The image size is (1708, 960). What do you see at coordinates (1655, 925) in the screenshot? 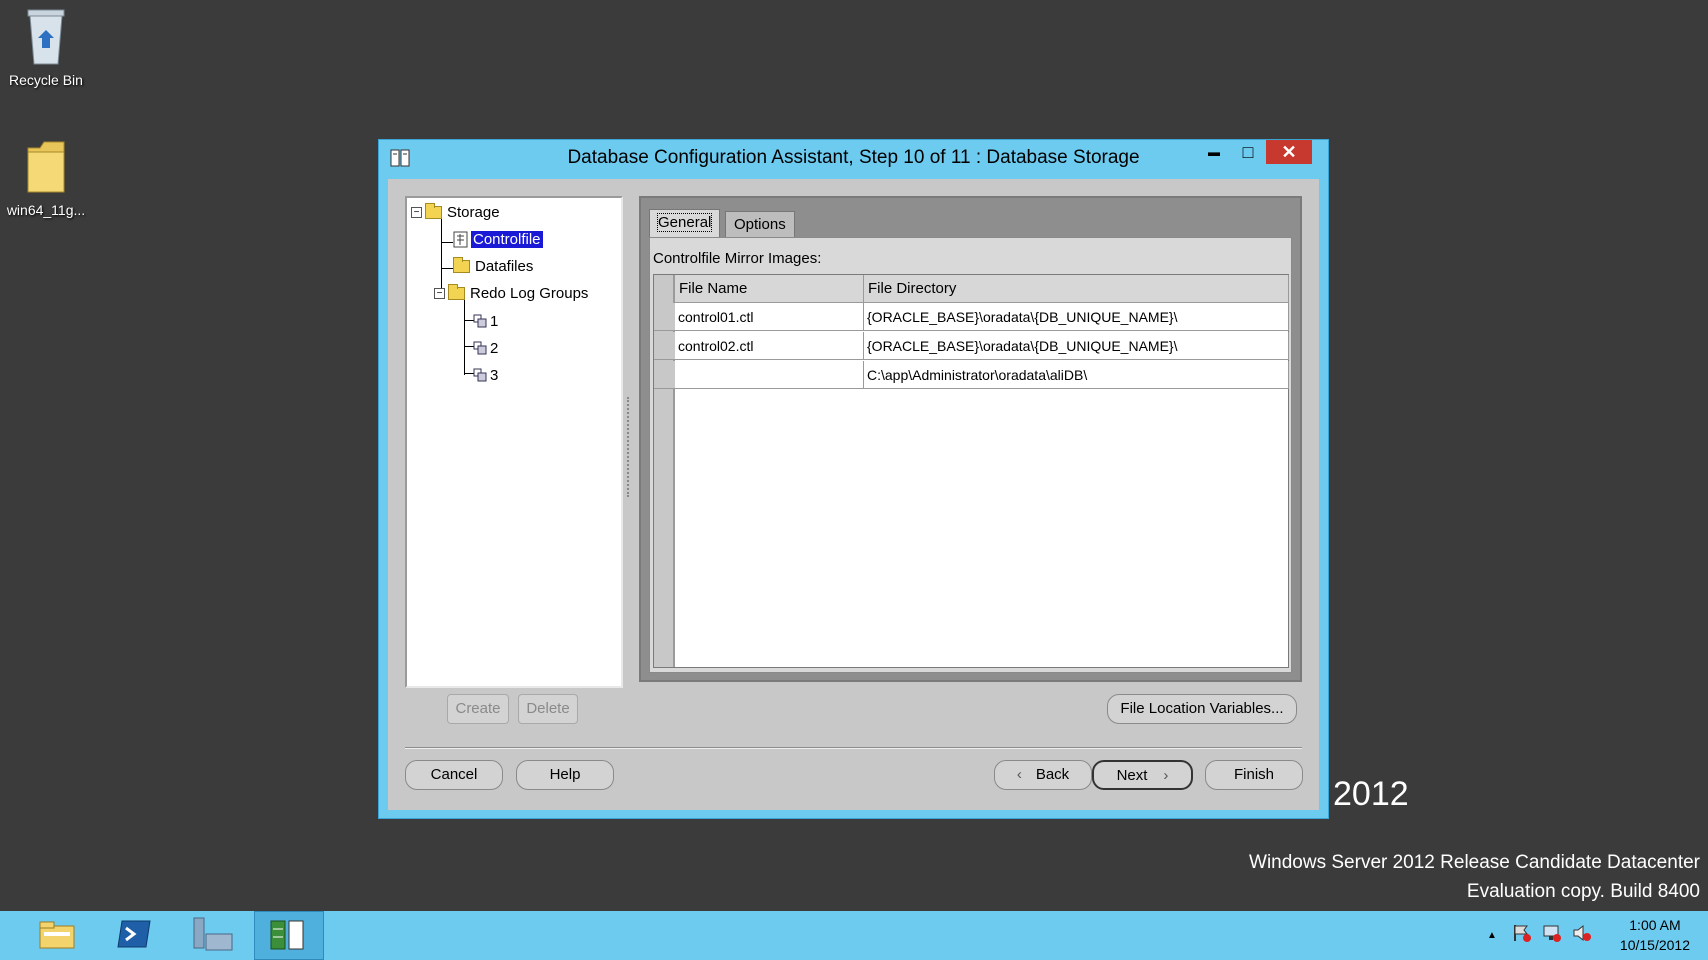
I see `clock-time: 1:00 AM` at bounding box center [1655, 925].